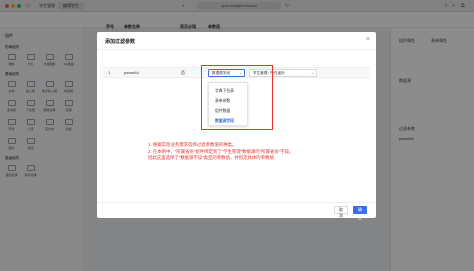 This screenshot has height=271, width=474. What do you see at coordinates (192, 144) in the screenshot?
I see `note-line-1: 1. 根据实际业务需求选择过滤参数值的种类。` at bounding box center [192, 144].